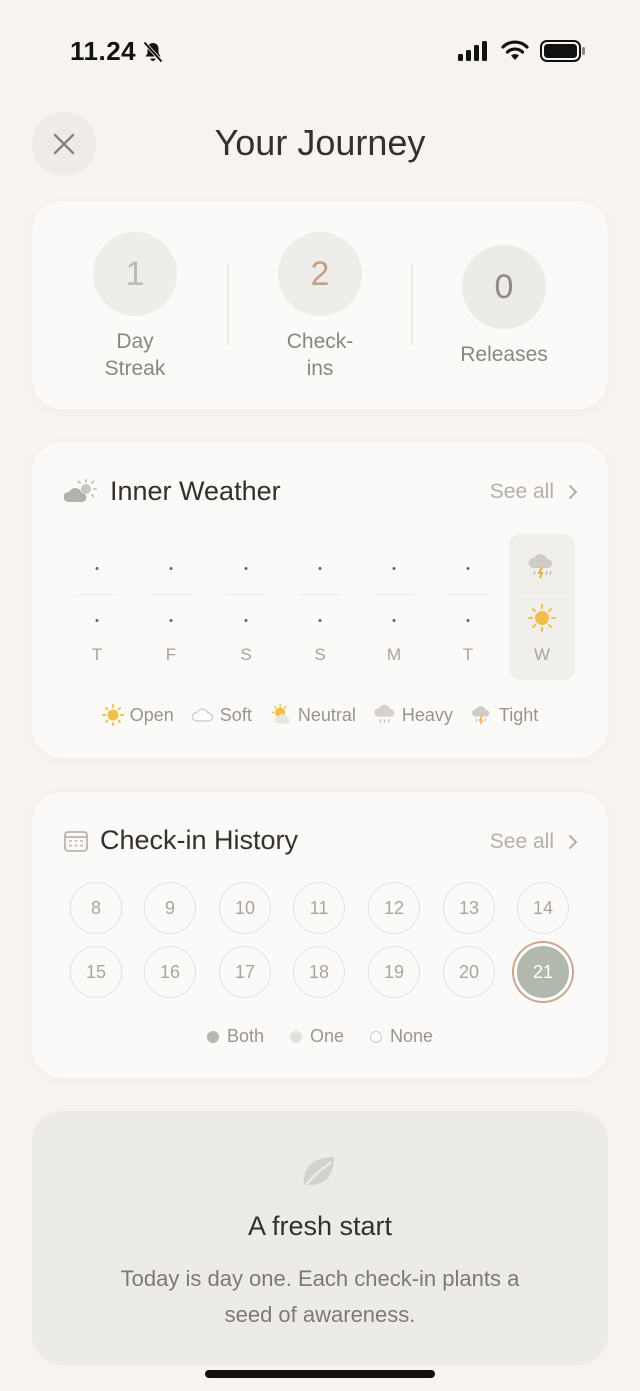 The height and width of the screenshot is (1391, 640). I want to click on date-cell: 8, so click(96, 908).